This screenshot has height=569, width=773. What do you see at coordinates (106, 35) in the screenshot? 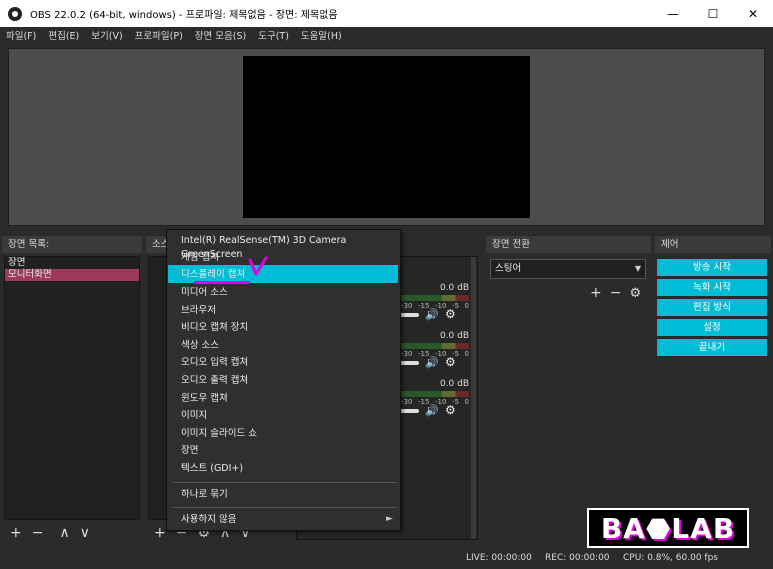
I see `menu-view: 보기(V)` at bounding box center [106, 35].